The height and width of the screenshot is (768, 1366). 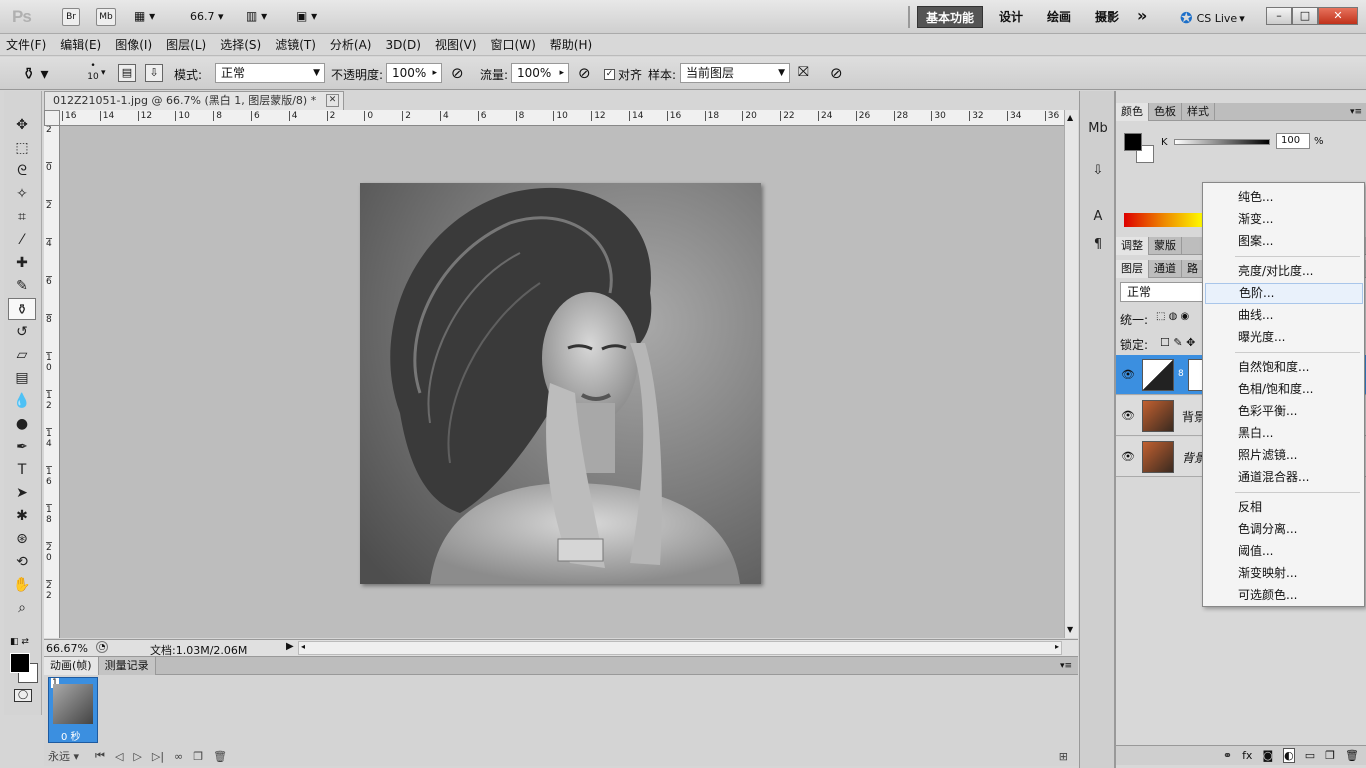 What do you see at coordinates (240, 44) in the screenshot?
I see `menu-select: 选择(S)` at bounding box center [240, 44].